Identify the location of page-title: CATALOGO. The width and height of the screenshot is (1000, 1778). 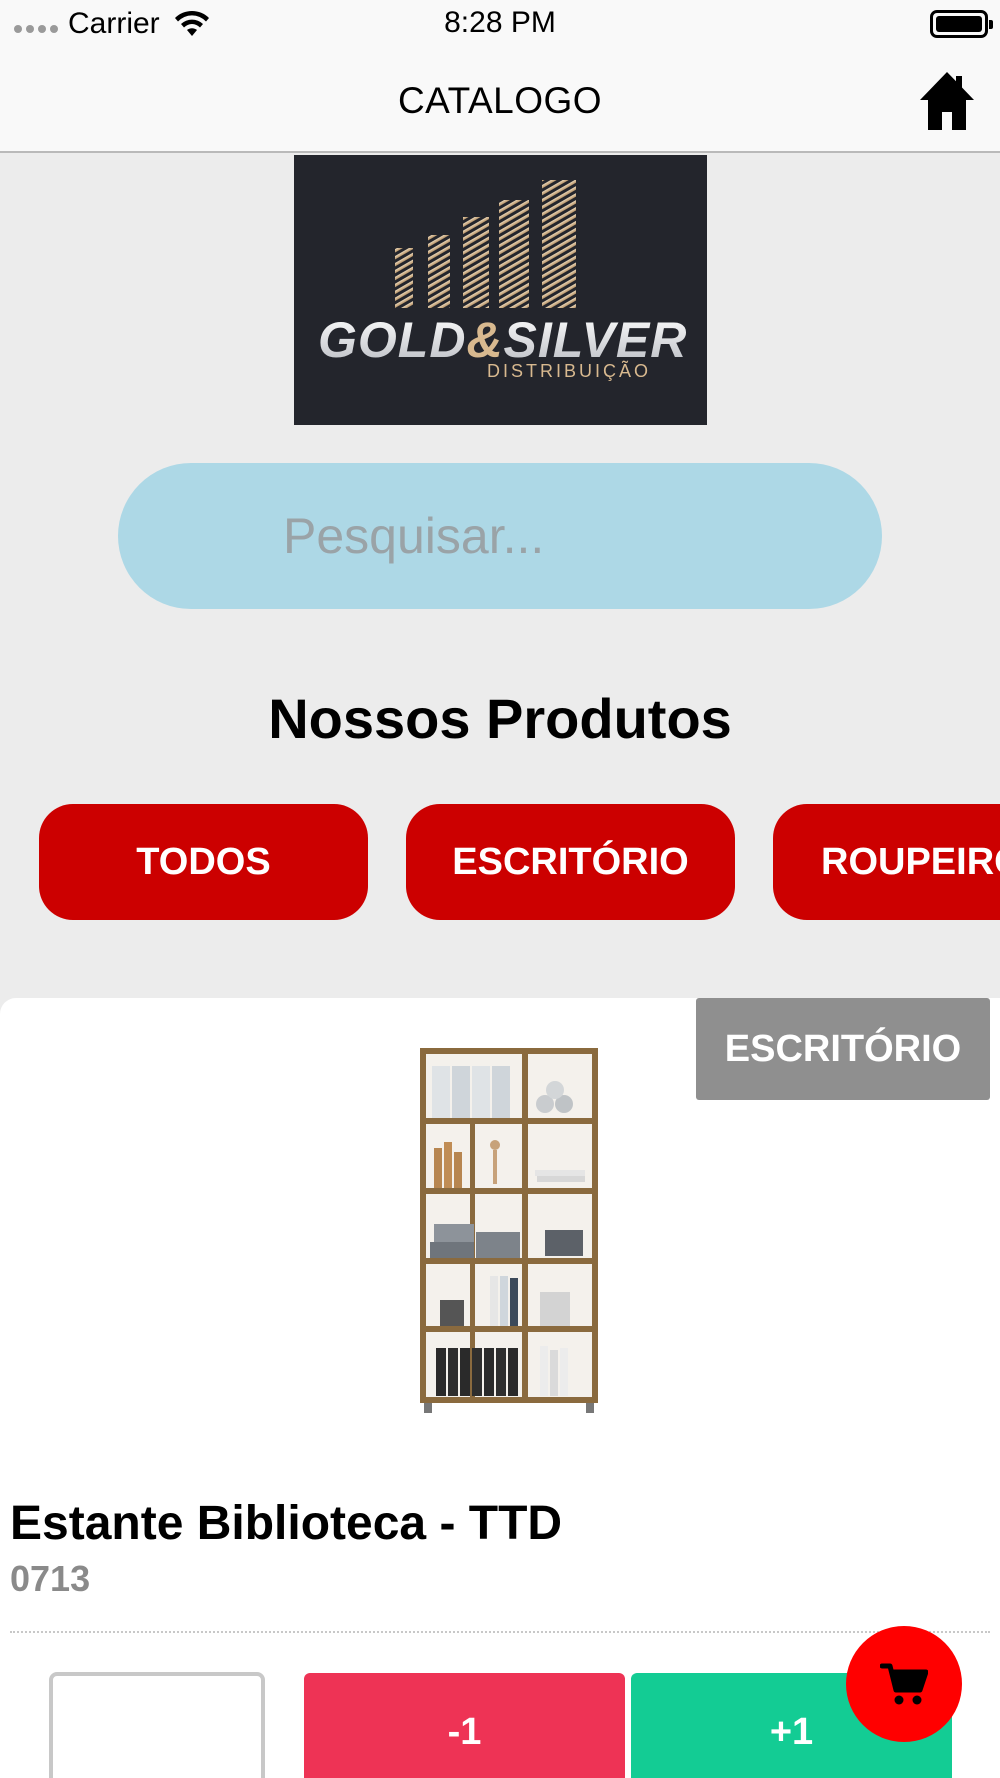
(500, 100).